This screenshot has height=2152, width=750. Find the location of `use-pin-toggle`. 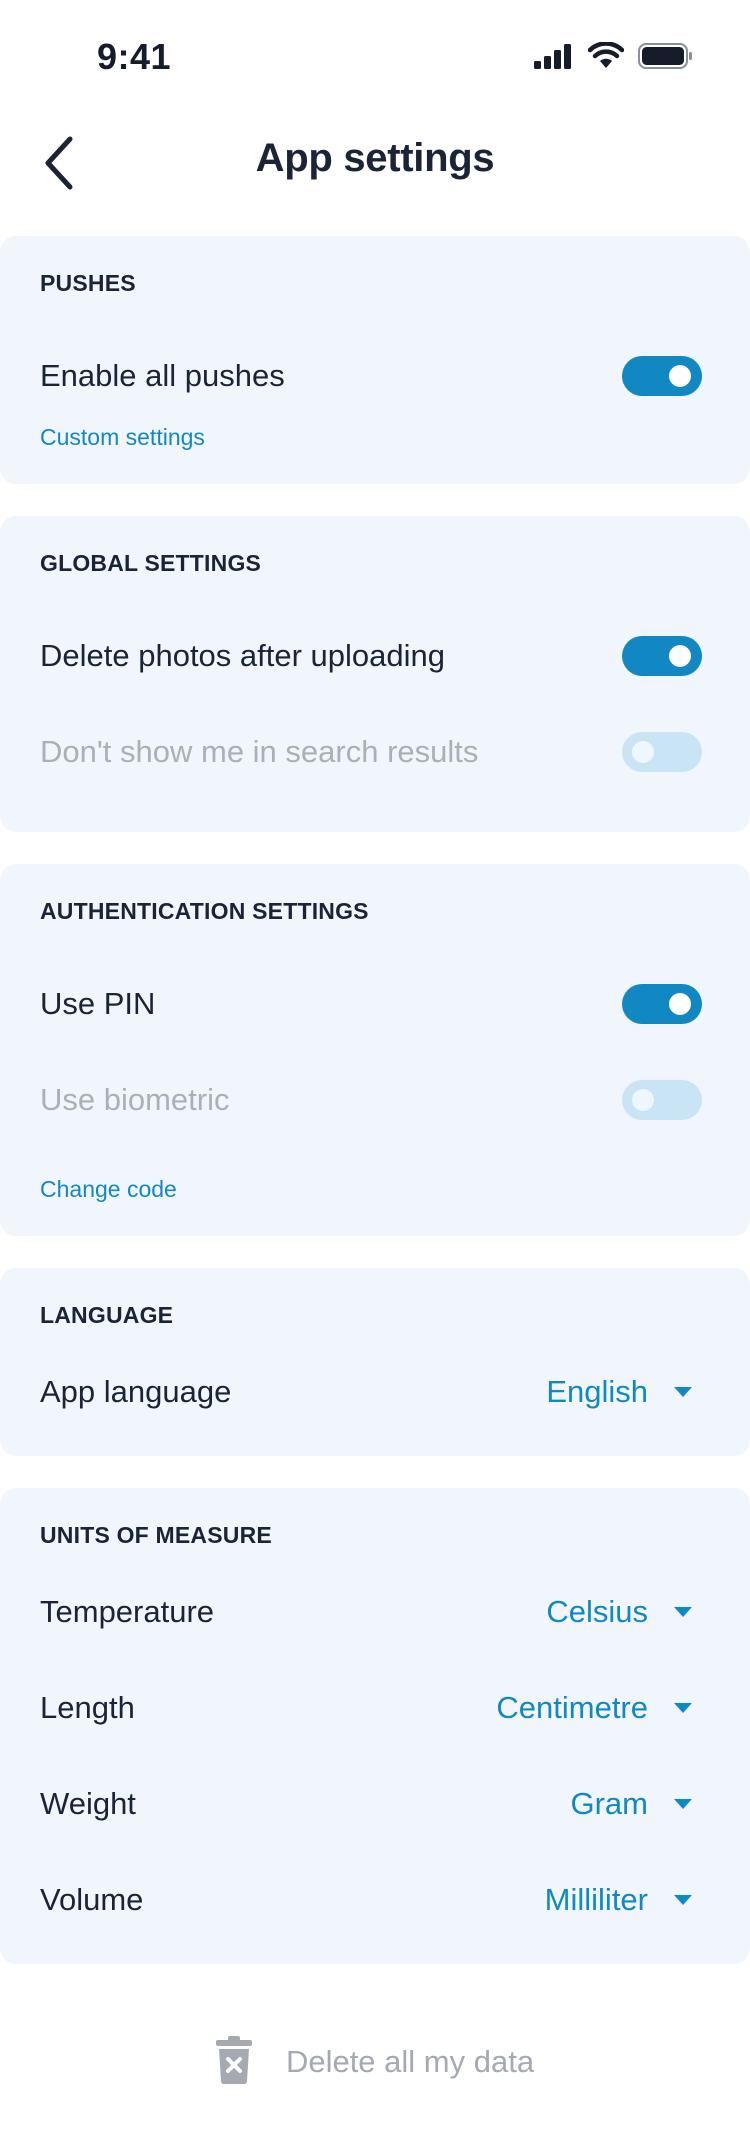

use-pin-toggle is located at coordinates (662, 1004).